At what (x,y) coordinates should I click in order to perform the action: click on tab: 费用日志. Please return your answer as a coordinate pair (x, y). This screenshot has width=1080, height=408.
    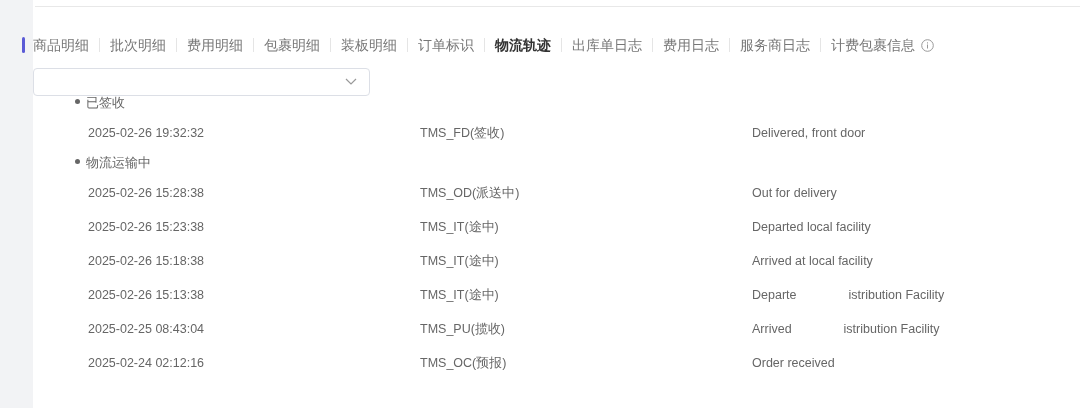
    Looking at the image, I should click on (691, 45).